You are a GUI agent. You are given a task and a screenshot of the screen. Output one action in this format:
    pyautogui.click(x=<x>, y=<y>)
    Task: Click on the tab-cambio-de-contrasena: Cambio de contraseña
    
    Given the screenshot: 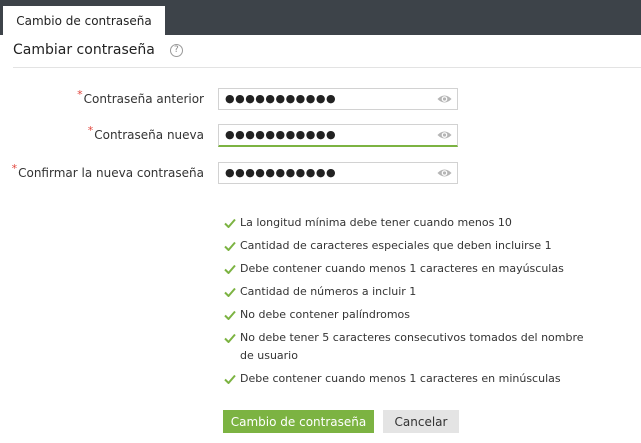 What is the action you would take?
    pyautogui.click(x=84, y=20)
    